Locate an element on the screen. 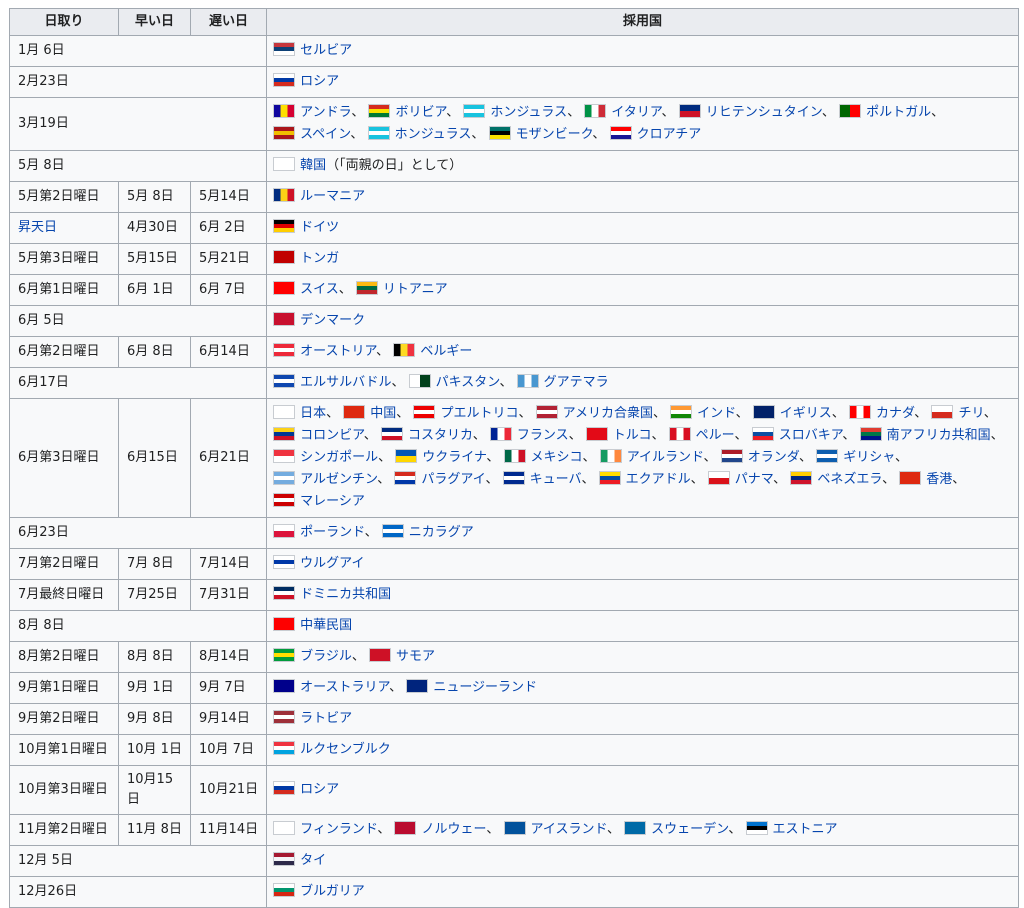 The width and height of the screenshot is (1024, 908). country-link: ペルー is located at coordinates (715, 435).